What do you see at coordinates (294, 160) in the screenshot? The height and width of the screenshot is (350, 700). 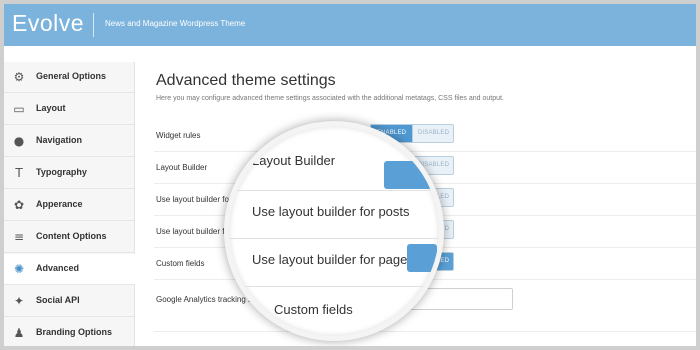 I see `magnified-label: Layout Builder` at bounding box center [294, 160].